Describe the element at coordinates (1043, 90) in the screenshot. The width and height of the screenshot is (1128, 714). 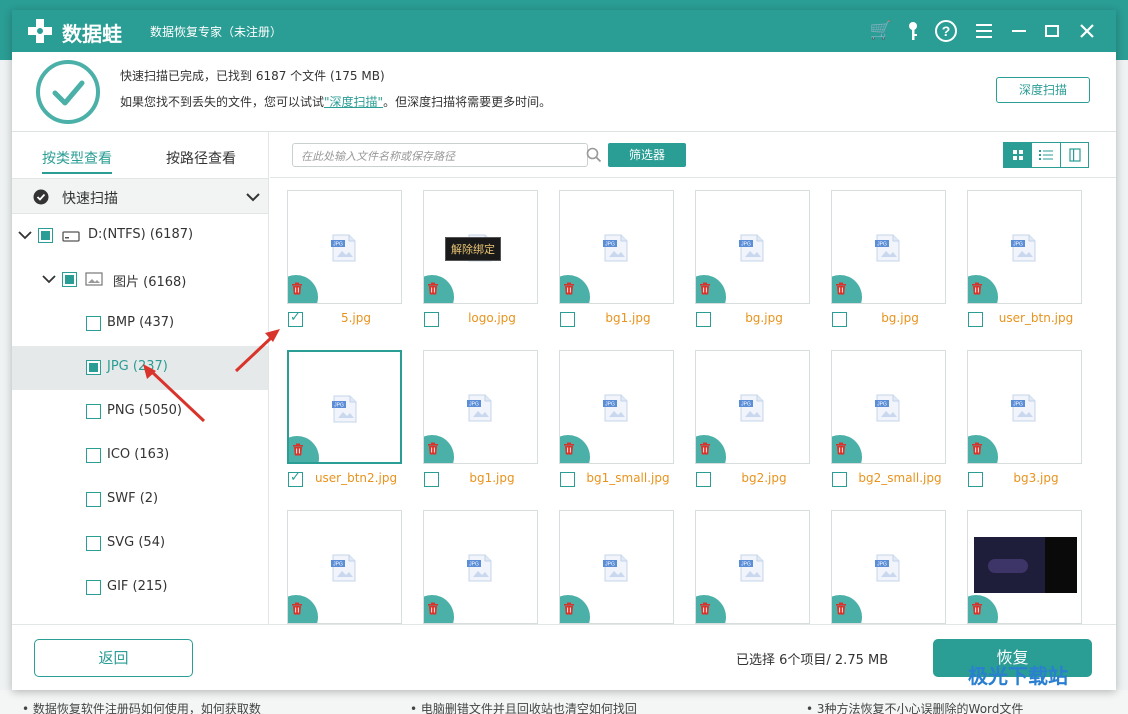
I see `deep-scan-button: 深度扫描` at that location.